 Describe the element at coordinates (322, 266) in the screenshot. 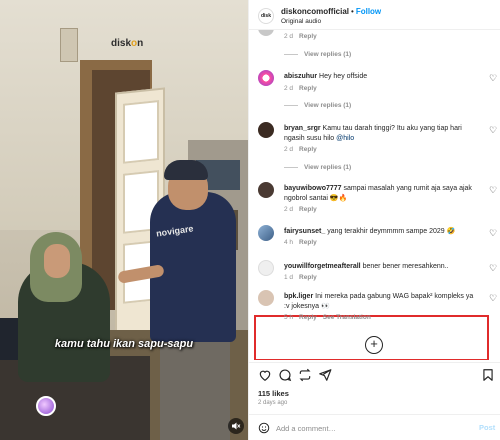

I see `comment-username: youwillforgetmeafterall` at that location.